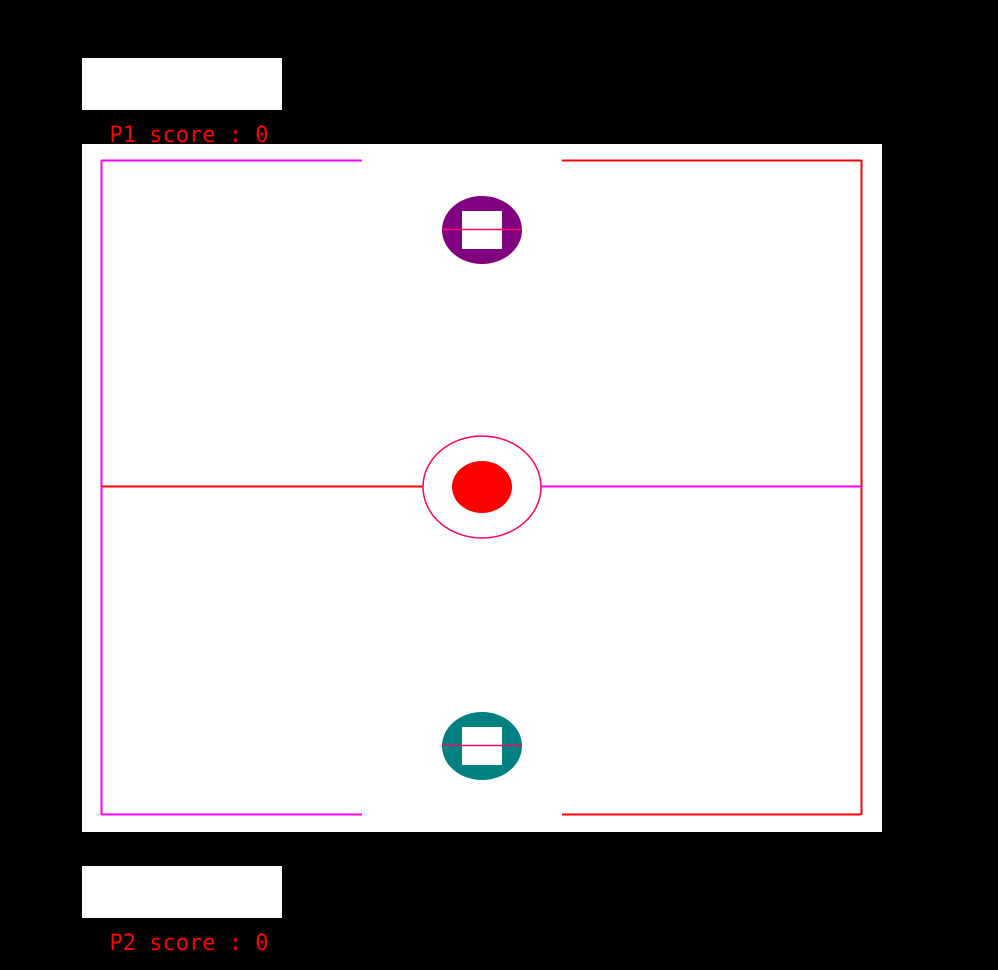  What do you see at coordinates (182, 911) in the screenshot?
I see `p2-score: P2 score : 0` at bounding box center [182, 911].